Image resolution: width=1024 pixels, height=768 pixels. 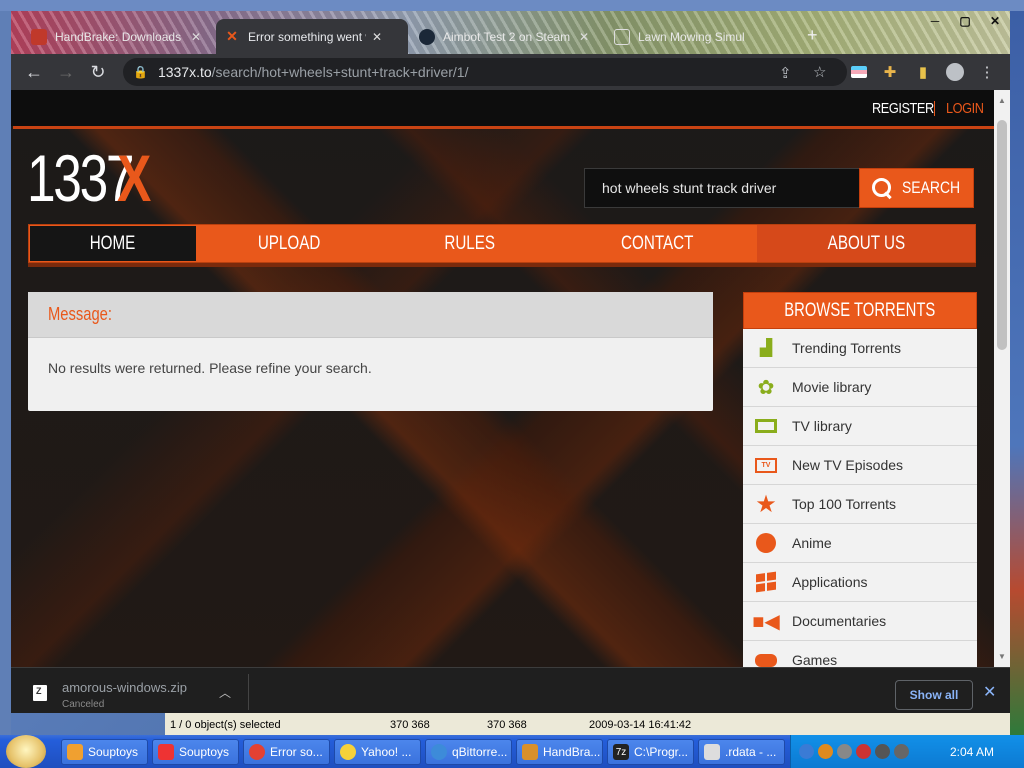 I want to click on nav-upload: UPLOAD, so click(x=289, y=243).